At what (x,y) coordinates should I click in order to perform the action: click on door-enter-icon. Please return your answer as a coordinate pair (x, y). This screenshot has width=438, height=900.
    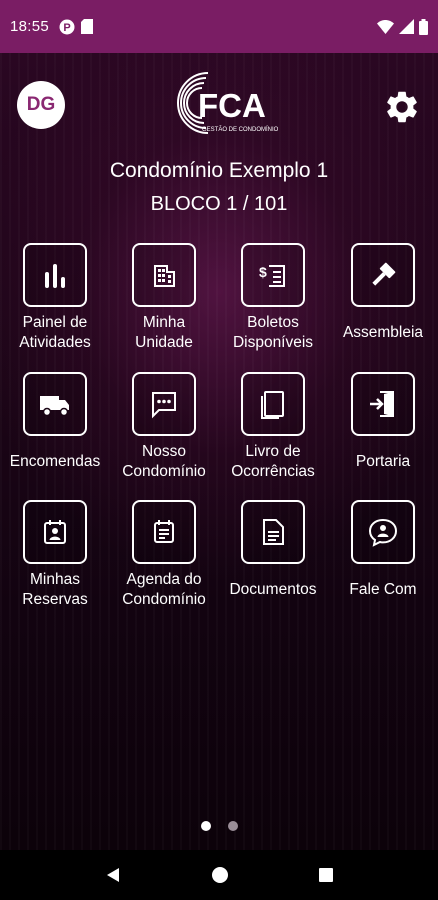
    Looking at the image, I should click on (382, 404).